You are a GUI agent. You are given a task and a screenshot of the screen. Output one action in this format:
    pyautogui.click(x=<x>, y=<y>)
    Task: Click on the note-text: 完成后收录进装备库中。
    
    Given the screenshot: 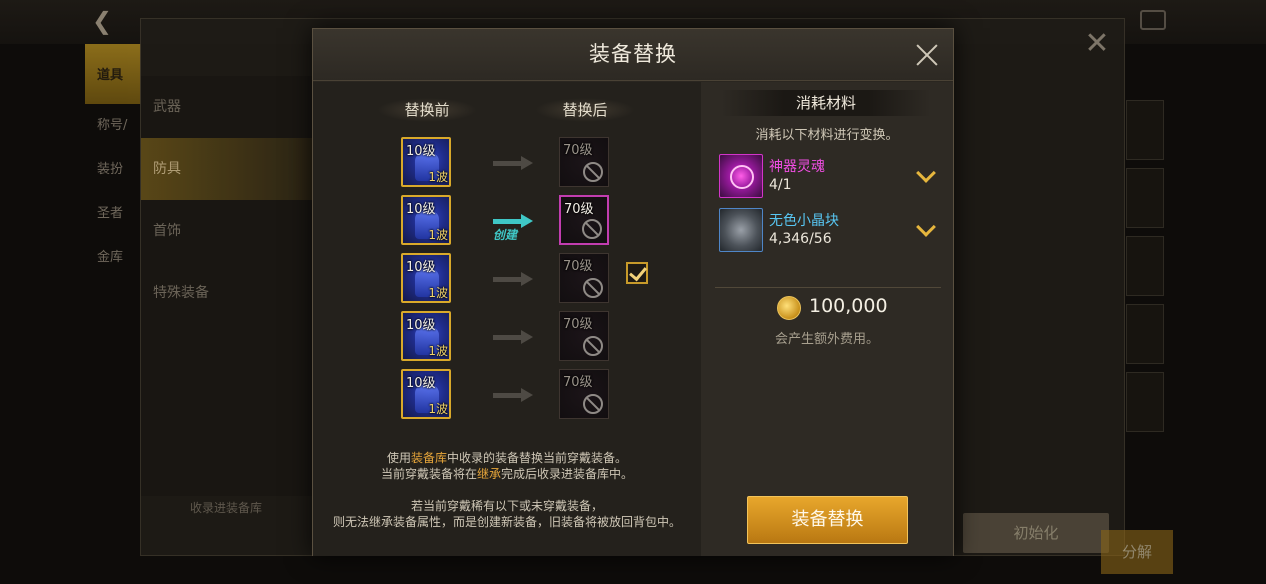 What is the action you would take?
    pyautogui.click(x=567, y=474)
    